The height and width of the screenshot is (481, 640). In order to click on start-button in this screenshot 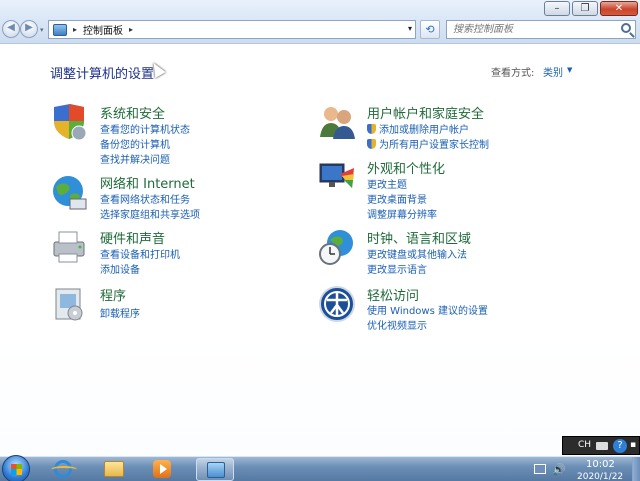, I will do `click(16, 468)`.